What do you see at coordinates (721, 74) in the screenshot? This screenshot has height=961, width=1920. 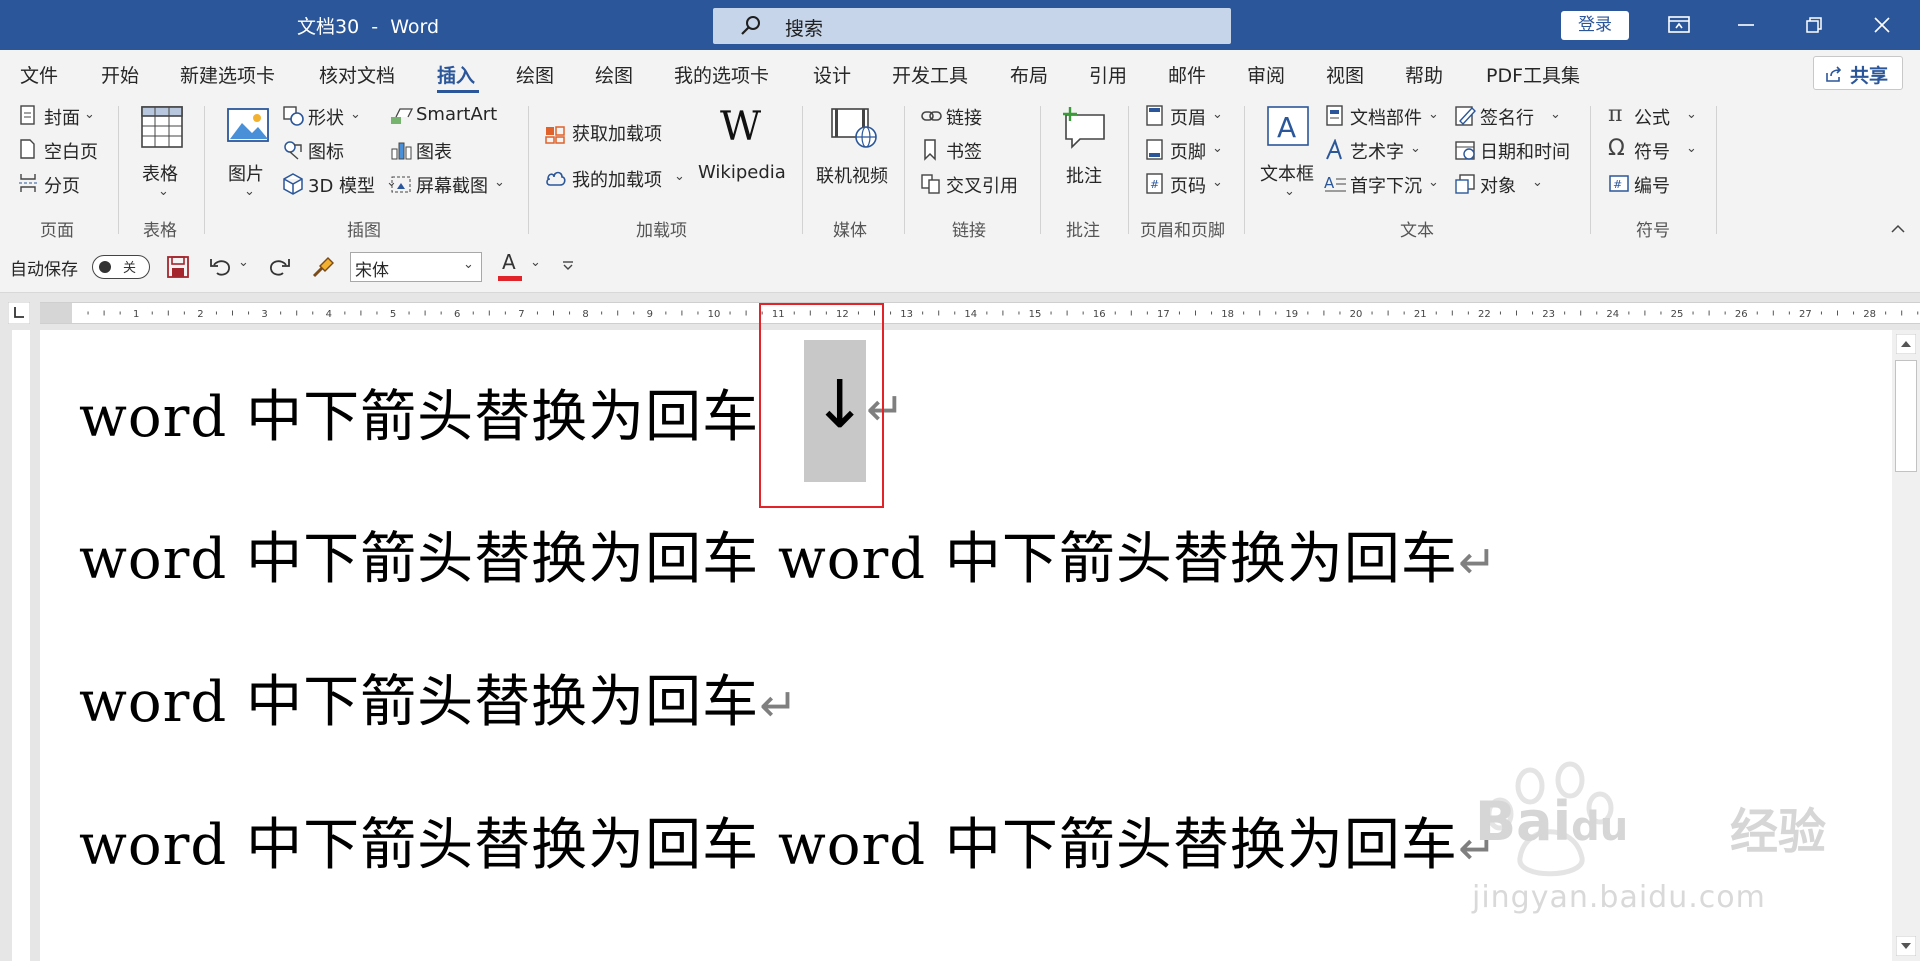 I see `tab-my-tab: 我的选项卡` at bounding box center [721, 74].